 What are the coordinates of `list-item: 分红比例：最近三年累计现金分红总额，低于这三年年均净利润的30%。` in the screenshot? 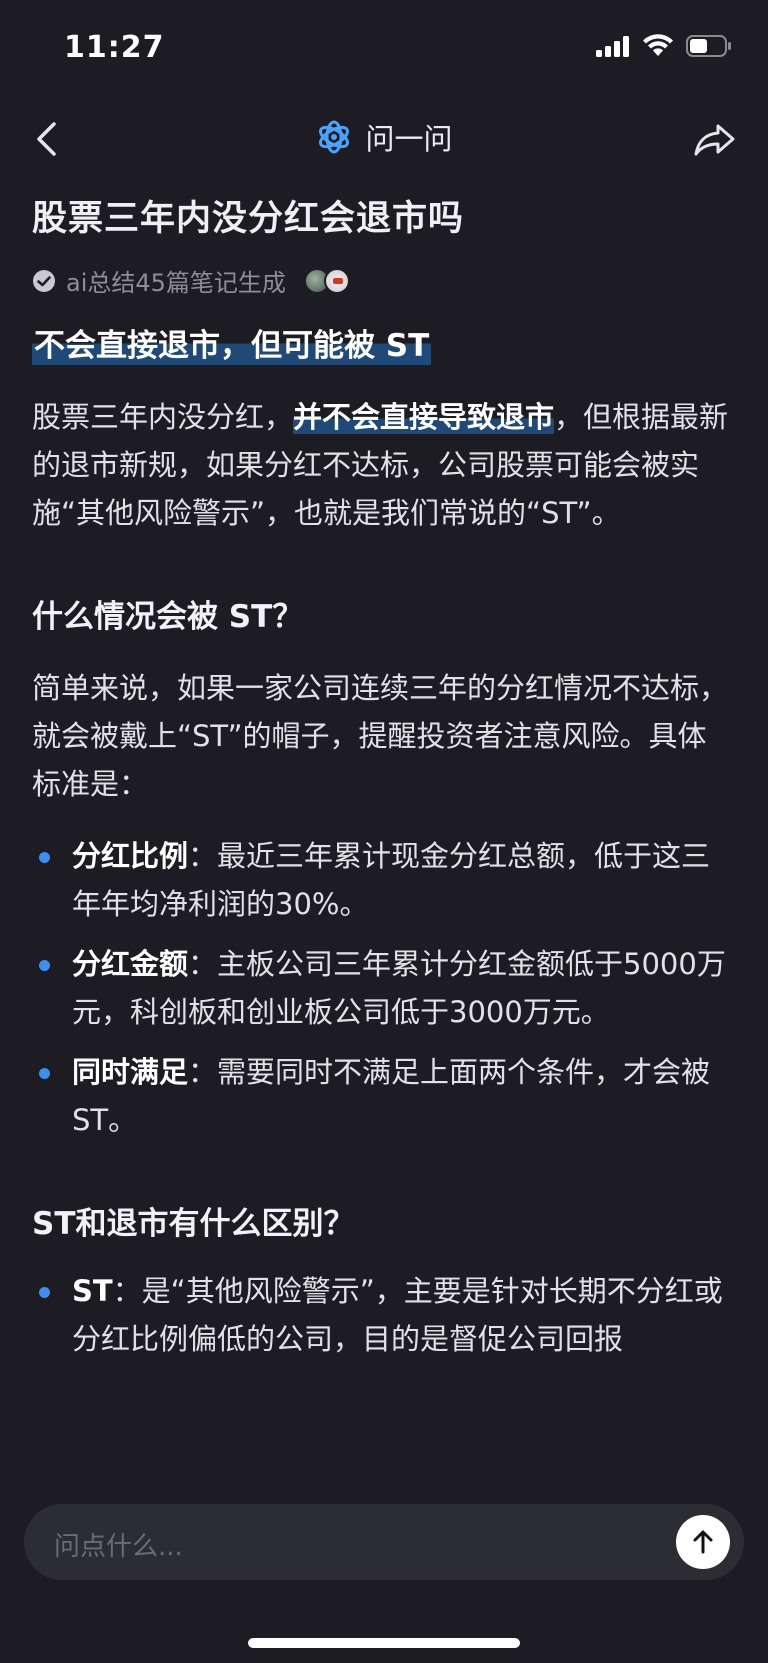 It's located at (382, 880).